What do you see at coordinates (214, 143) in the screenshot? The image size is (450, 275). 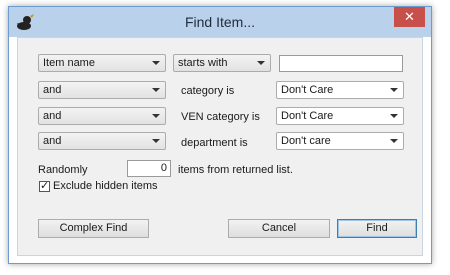 I see `department-label: department is` at bounding box center [214, 143].